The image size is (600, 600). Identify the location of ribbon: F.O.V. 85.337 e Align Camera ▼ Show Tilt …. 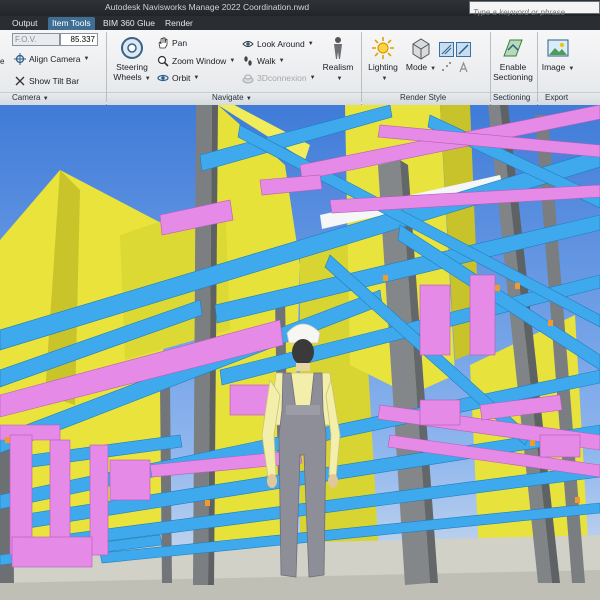
(300, 67).